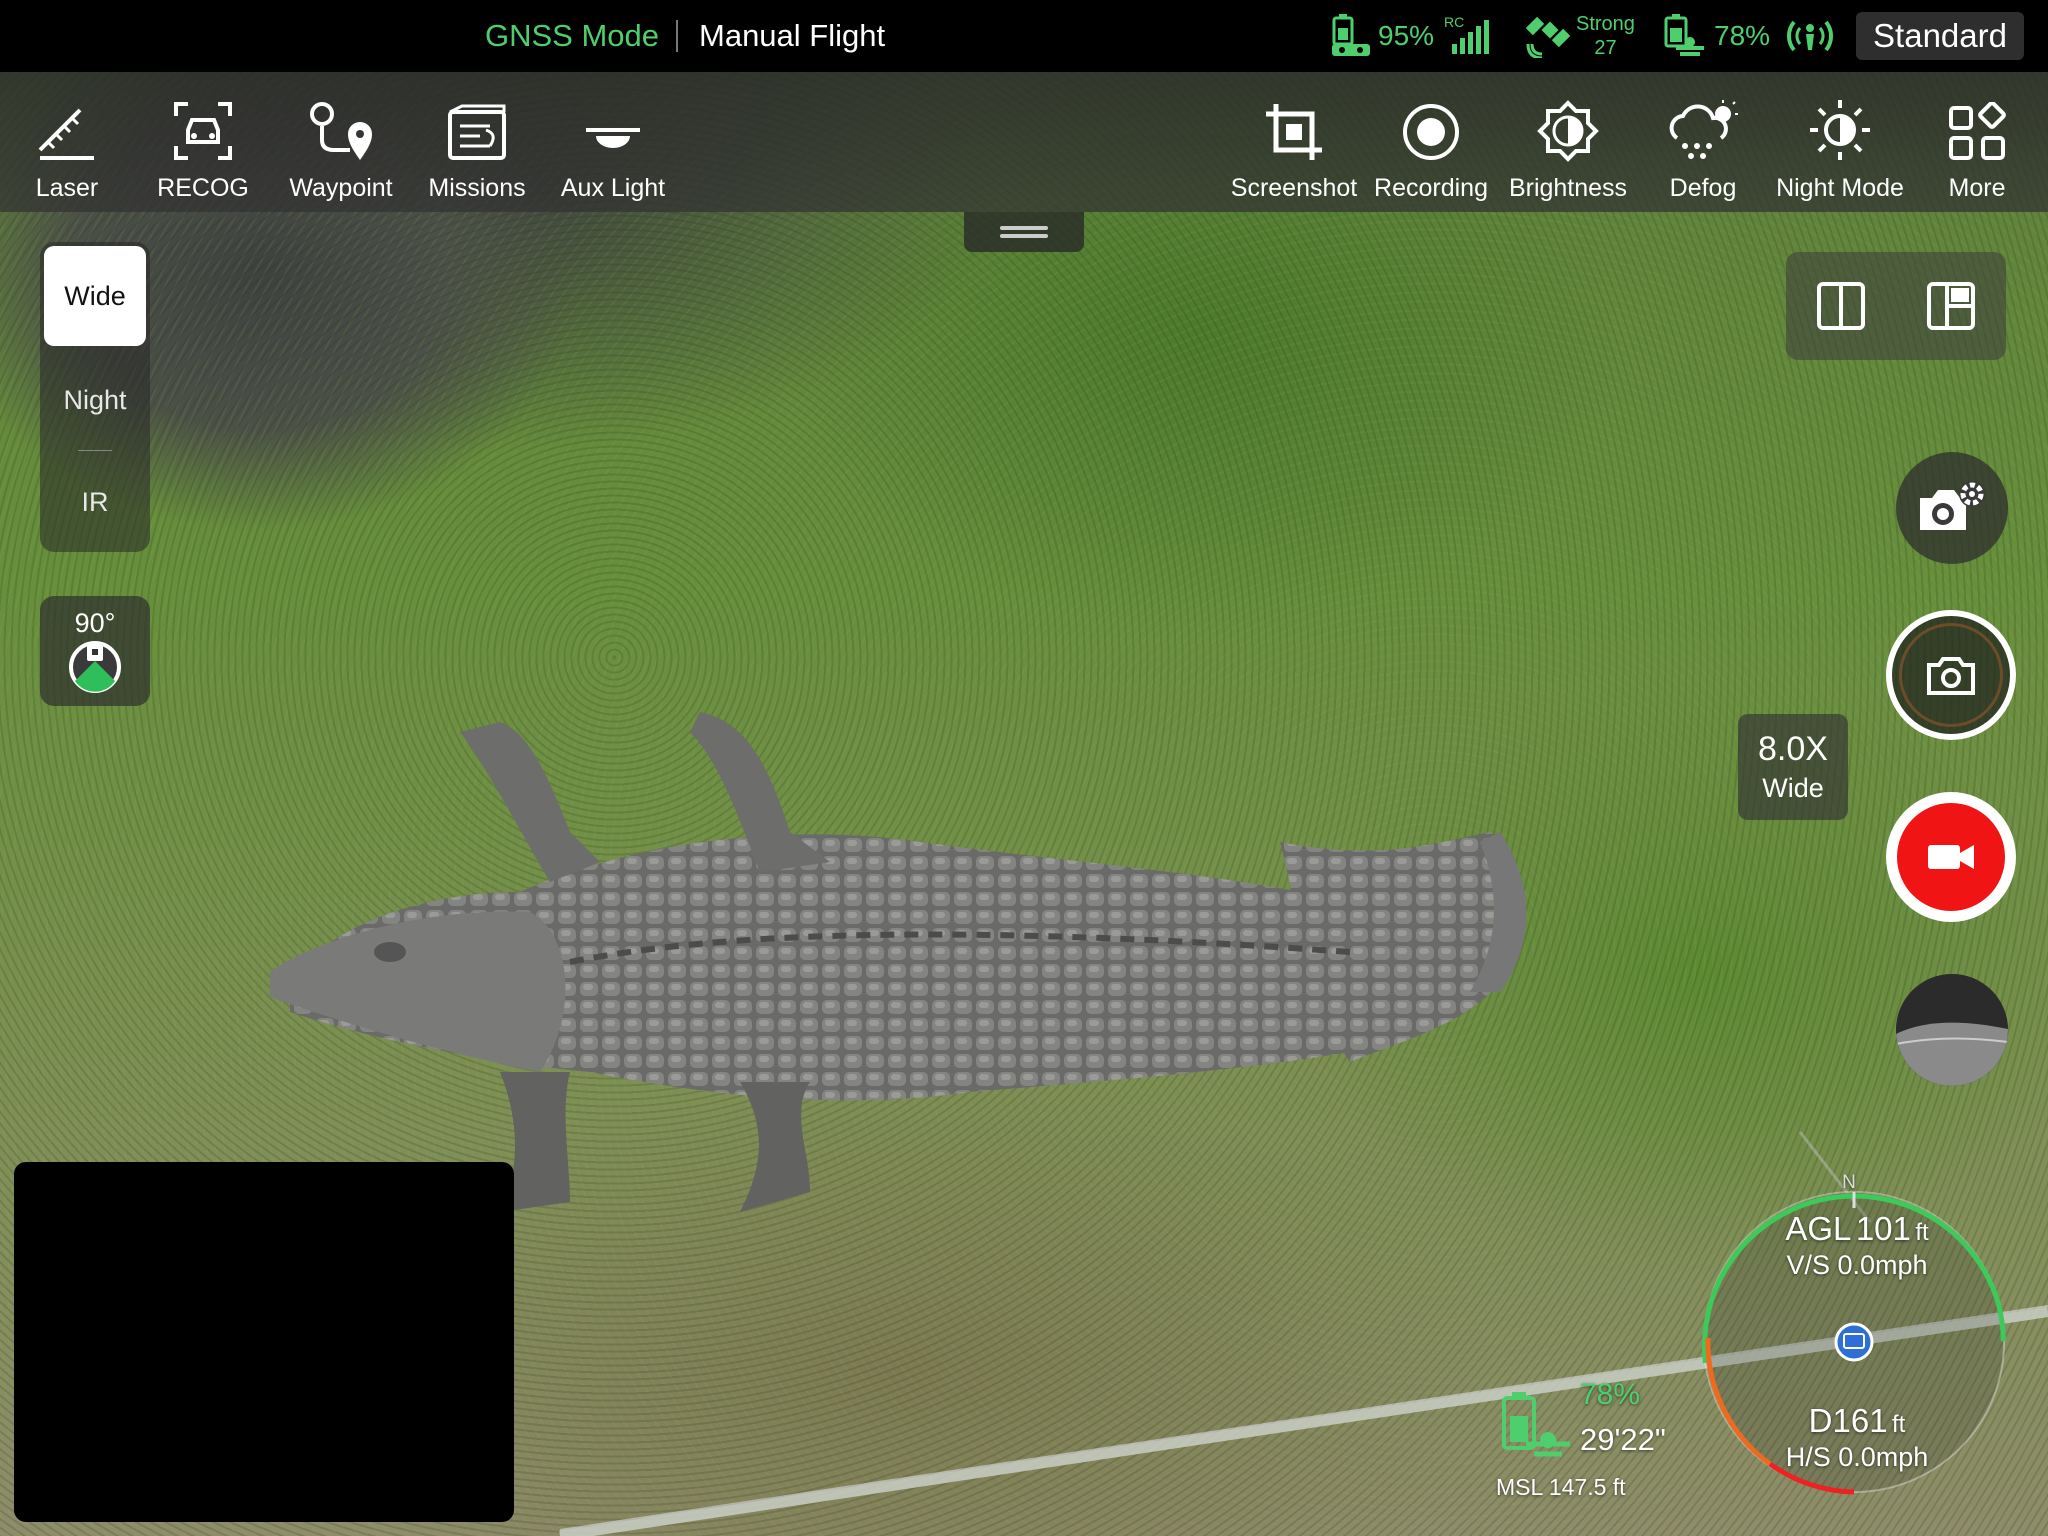  I want to click on aux-light-icon, so click(613, 138).